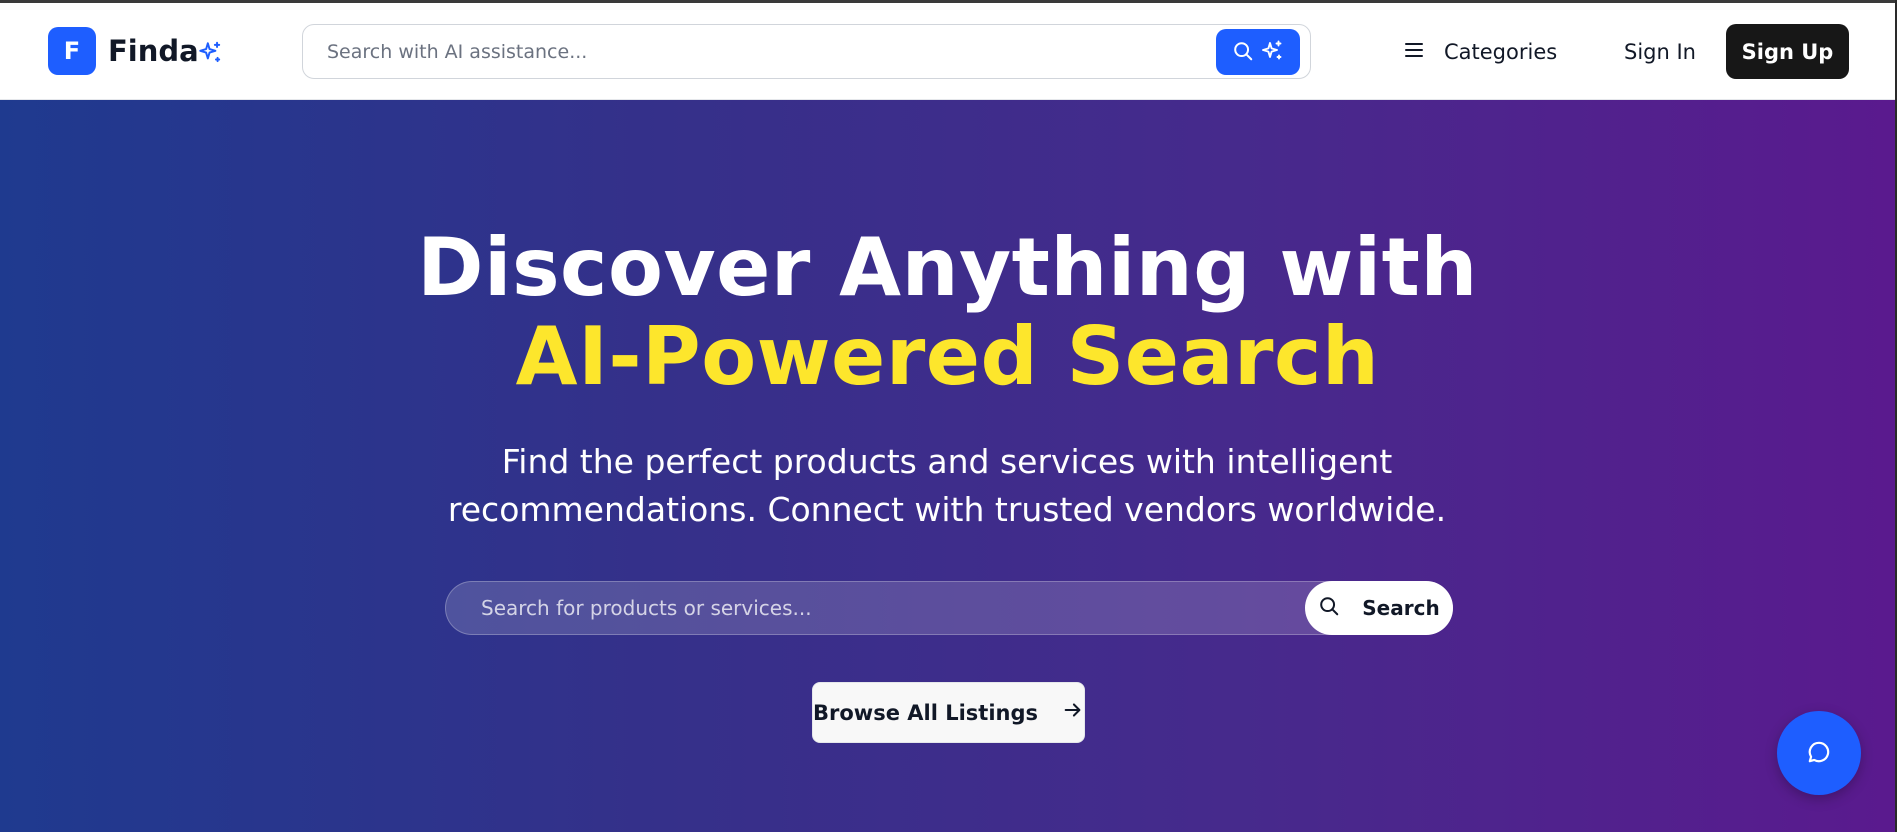 The height and width of the screenshot is (832, 1897). What do you see at coordinates (1501, 52) in the screenshot?
I see `categories-label: Categories` at bounding box center [1501, 52].